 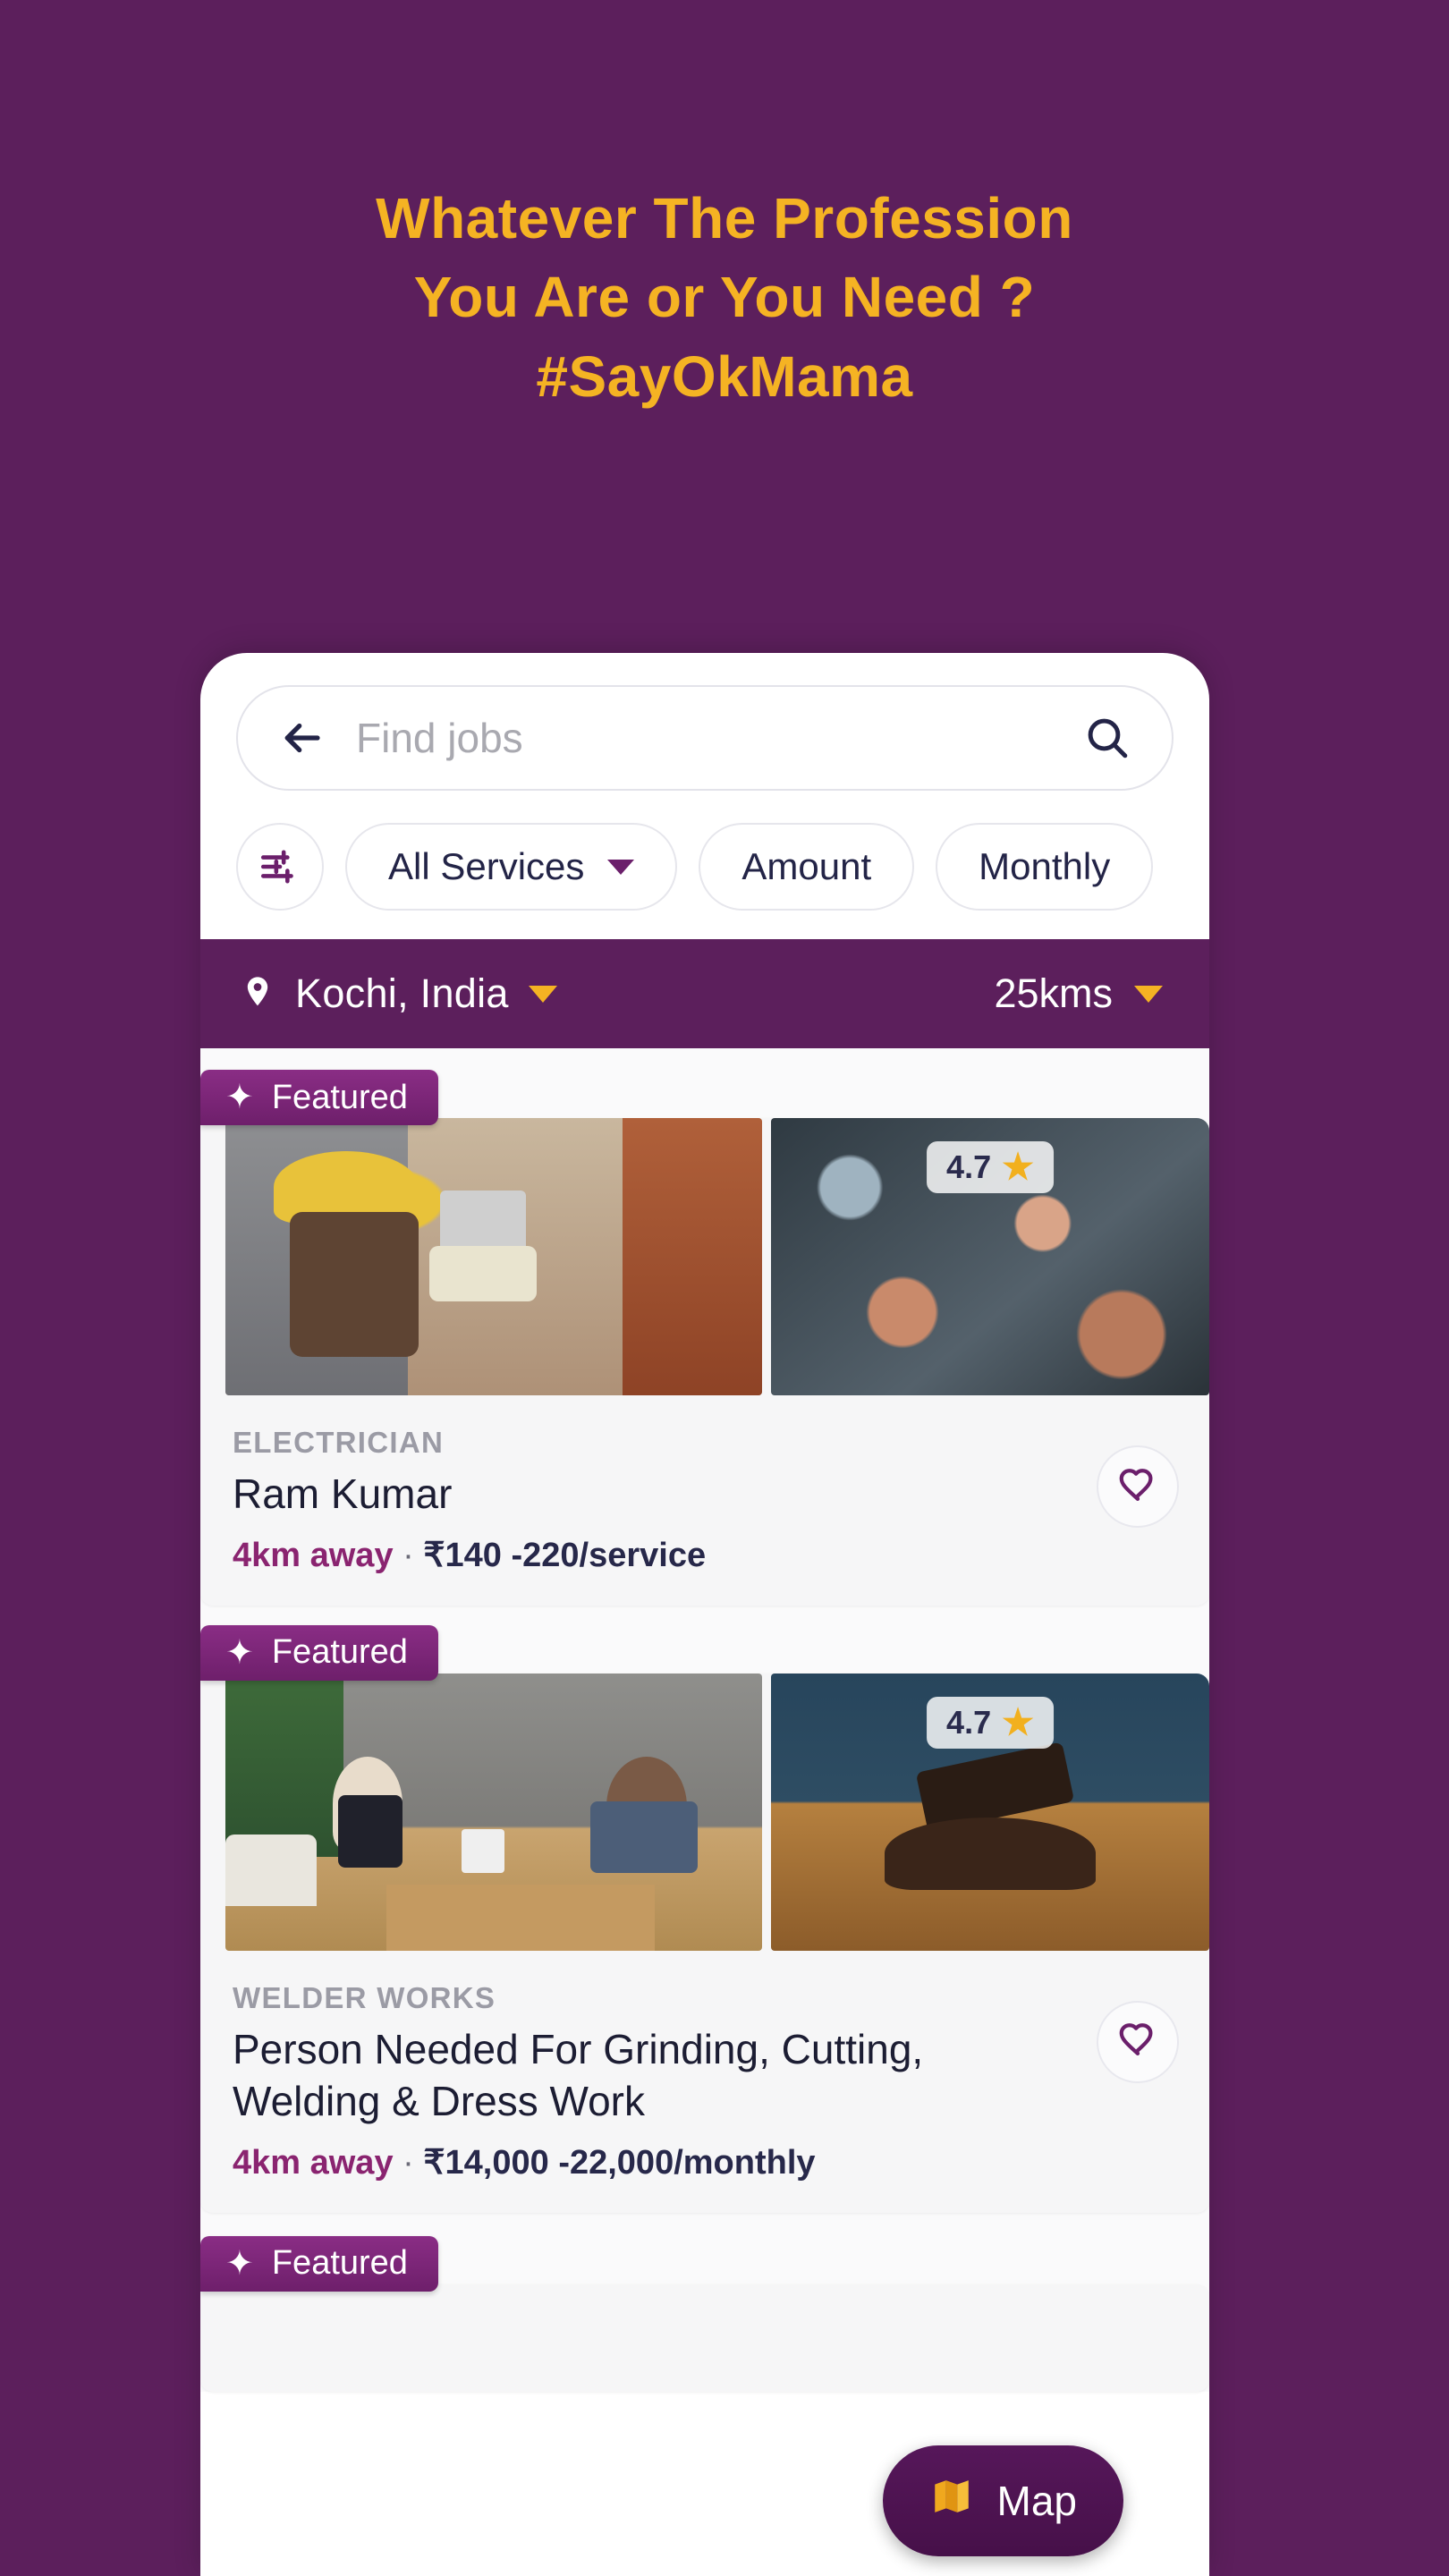 What do you see at coordinates (1107, 738) in the screenshot?
I see `search-icon` at bounding box center [1107, 738].